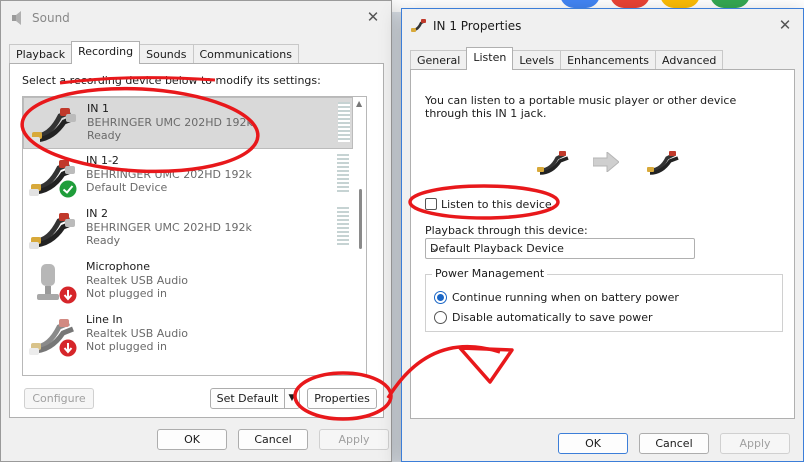 The height and width of the screenshot is (462, 804). I want to click on properties-ok-button: OK, so click(593, 443).